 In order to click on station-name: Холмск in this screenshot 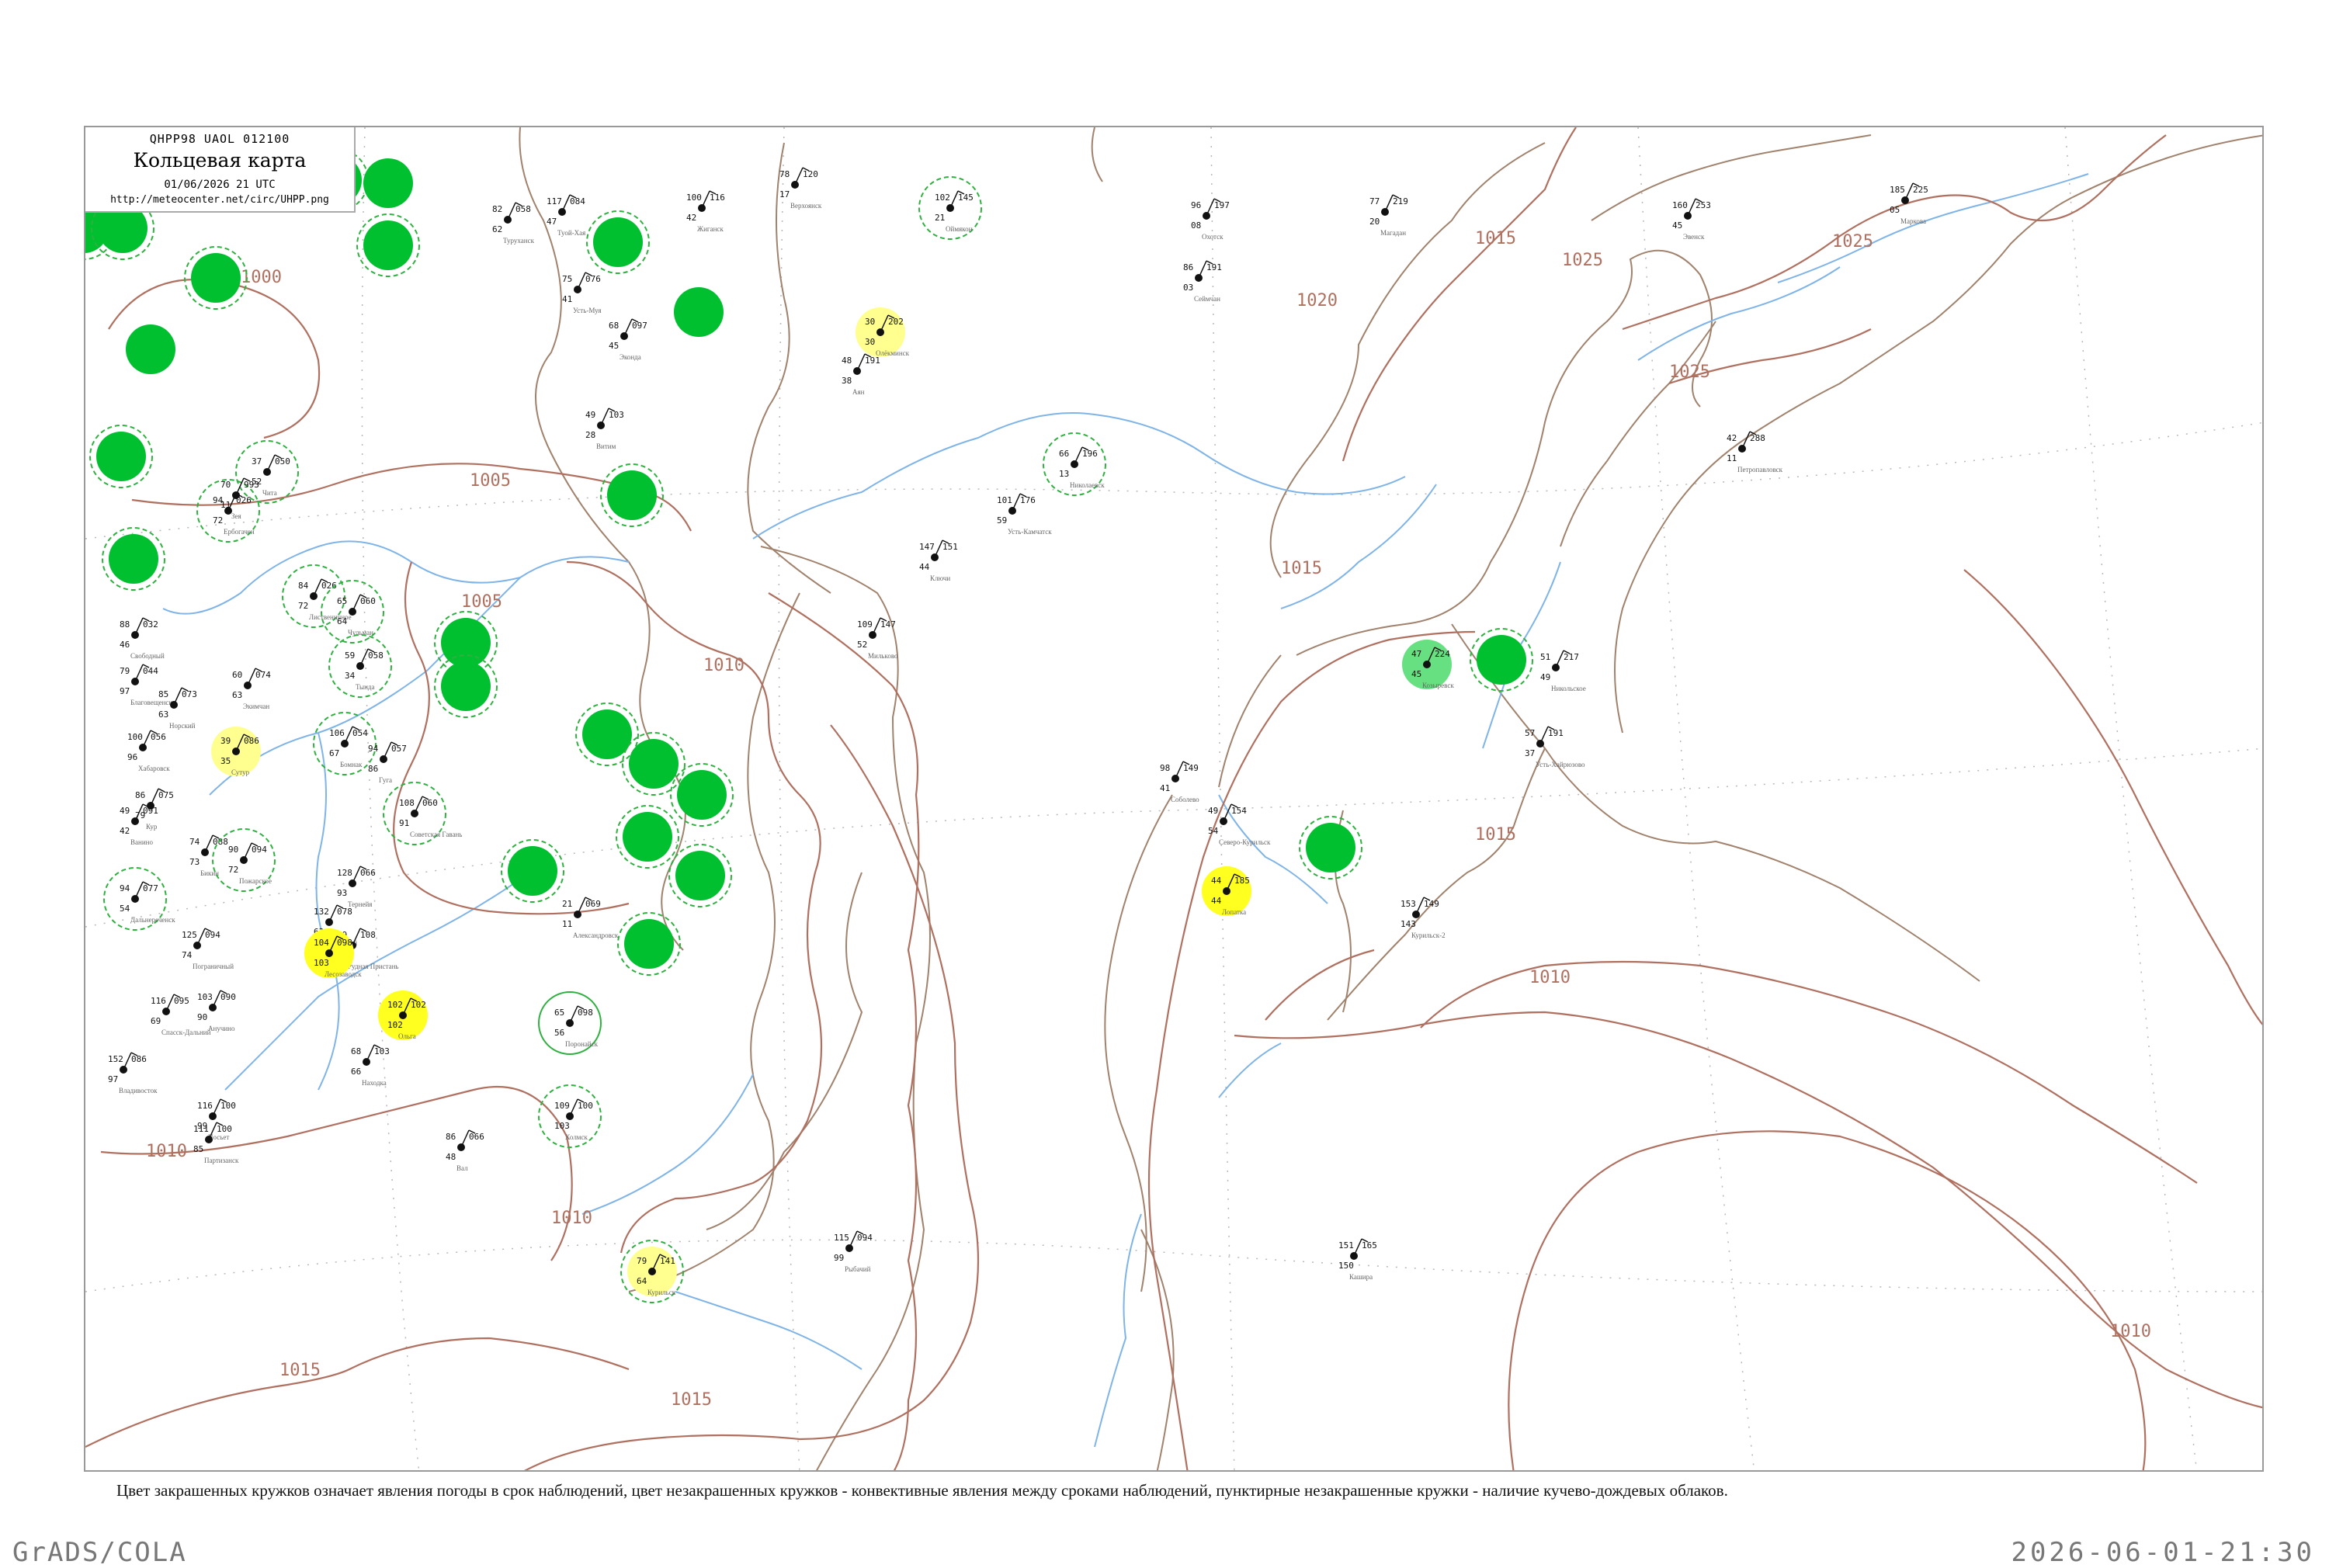, I will do `click(576, 1137)`.